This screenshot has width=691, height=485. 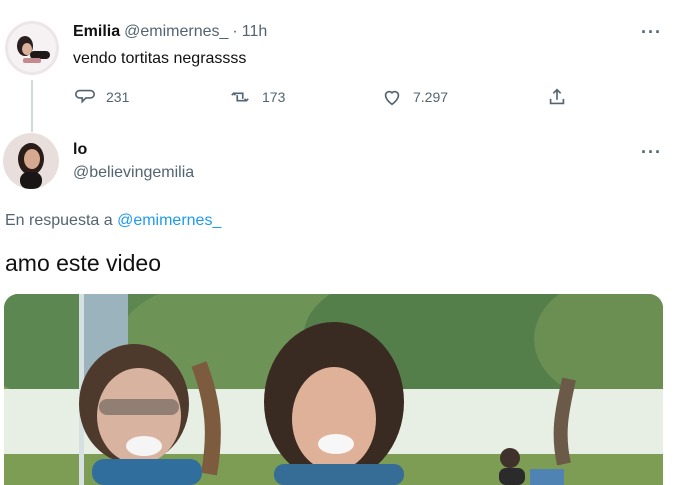 I want to click on like-button: 7.297, so click(x=414, y=97).